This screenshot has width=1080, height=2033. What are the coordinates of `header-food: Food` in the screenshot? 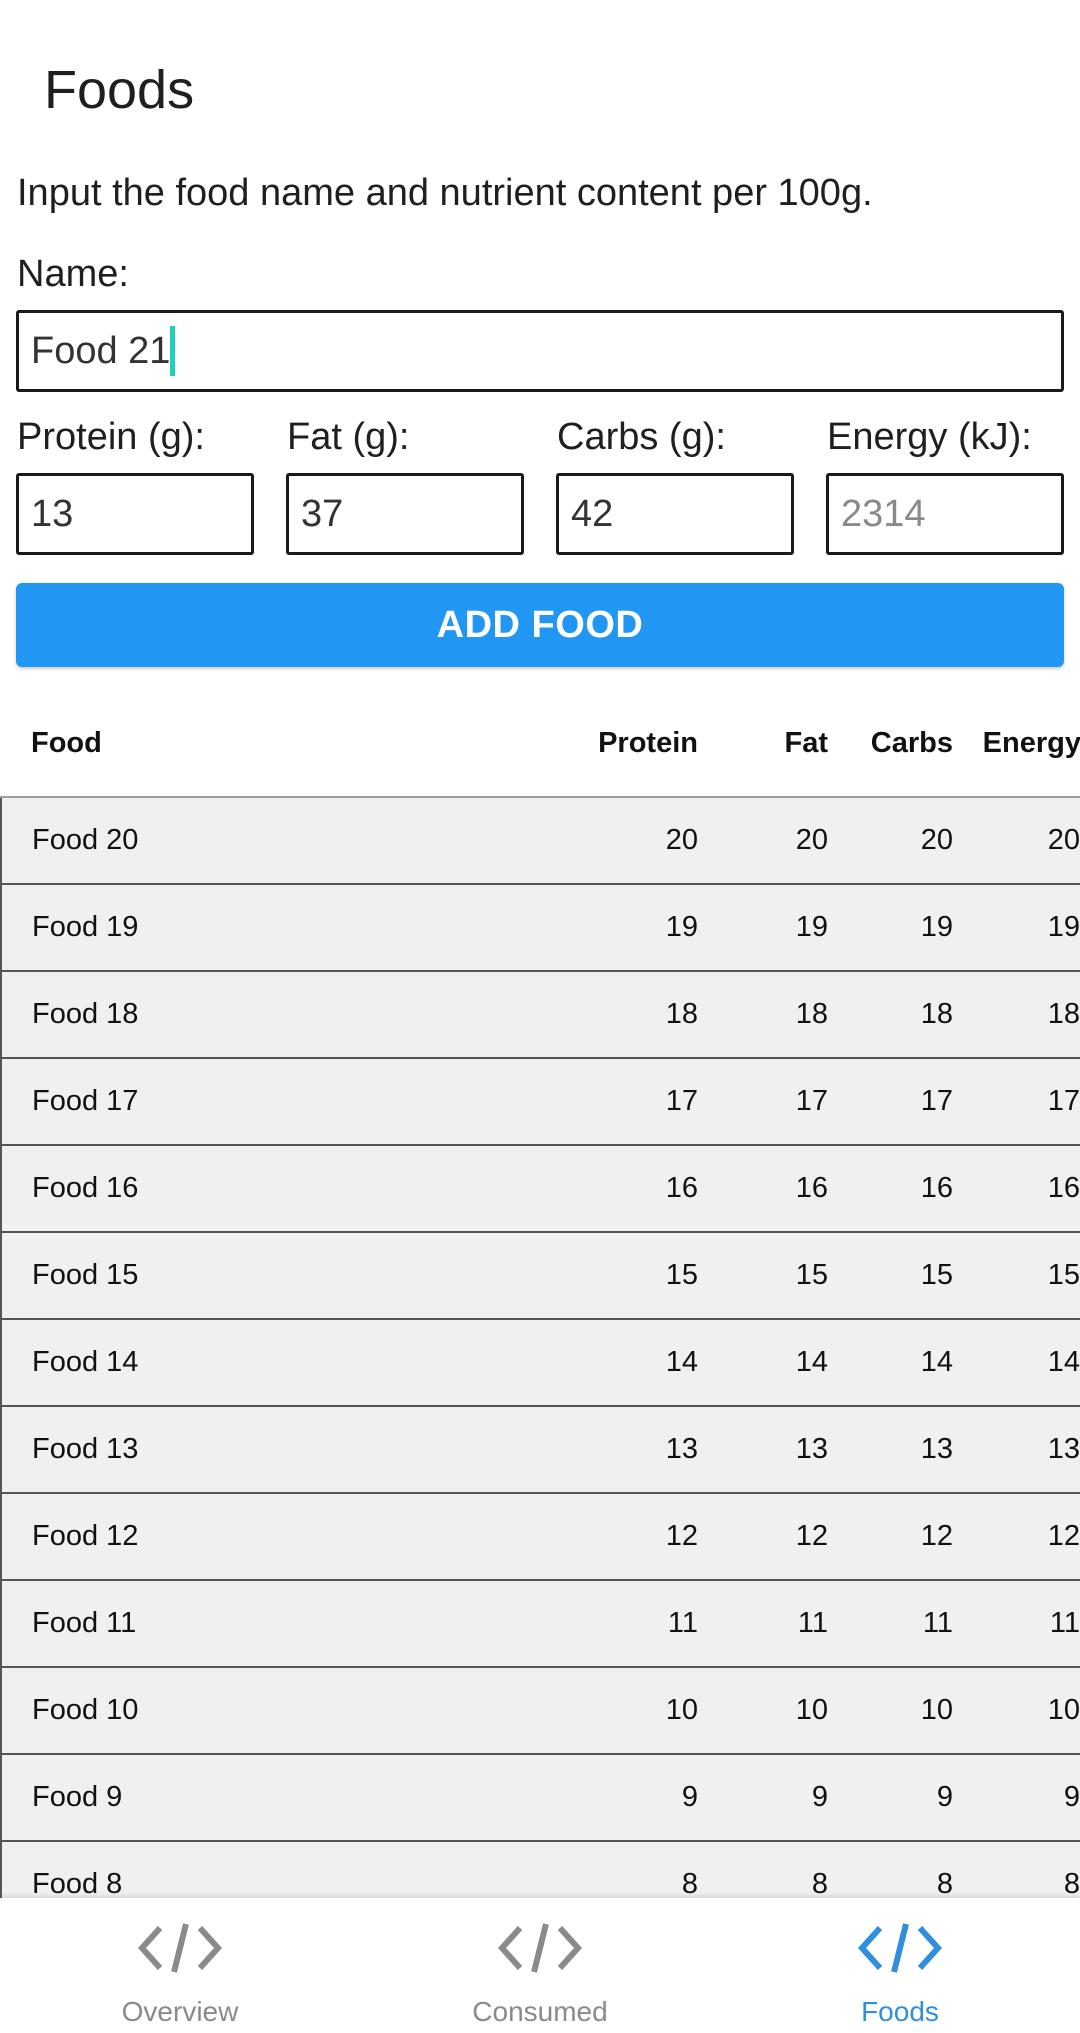 It's located at (266, 744).